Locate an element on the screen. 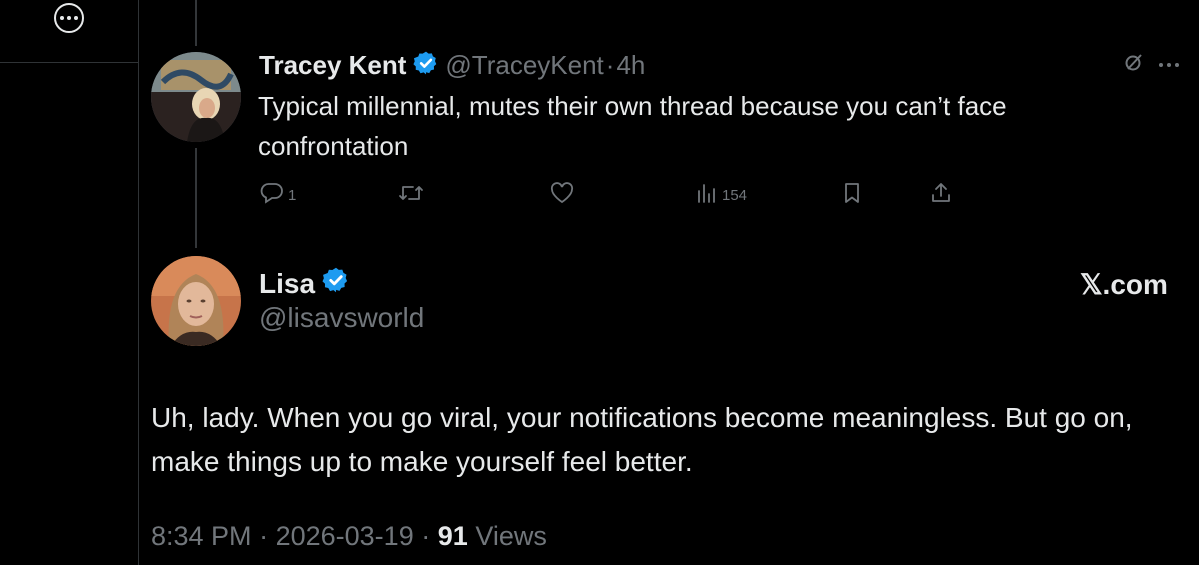 The image size is (1199, 565). x-com-brand: 𝕏.com is located at coordinates (1124, 284).